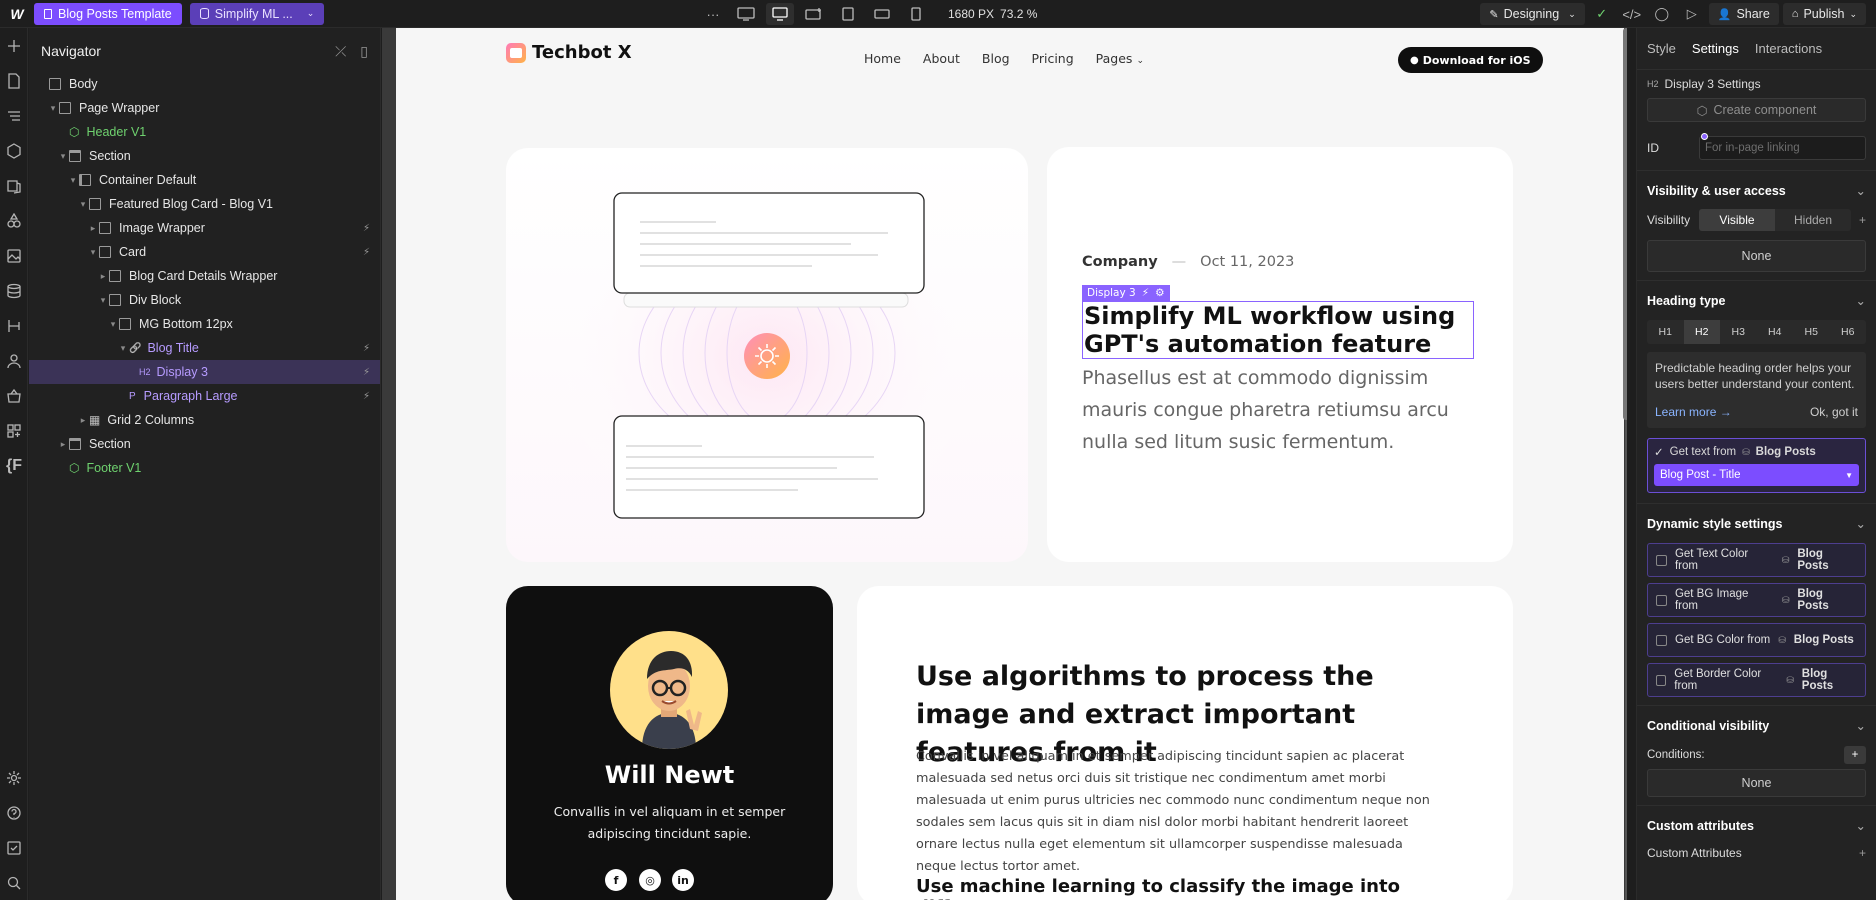  I want to click on navigator-row: H2 Display 3 ⚡, so click(204, 372).